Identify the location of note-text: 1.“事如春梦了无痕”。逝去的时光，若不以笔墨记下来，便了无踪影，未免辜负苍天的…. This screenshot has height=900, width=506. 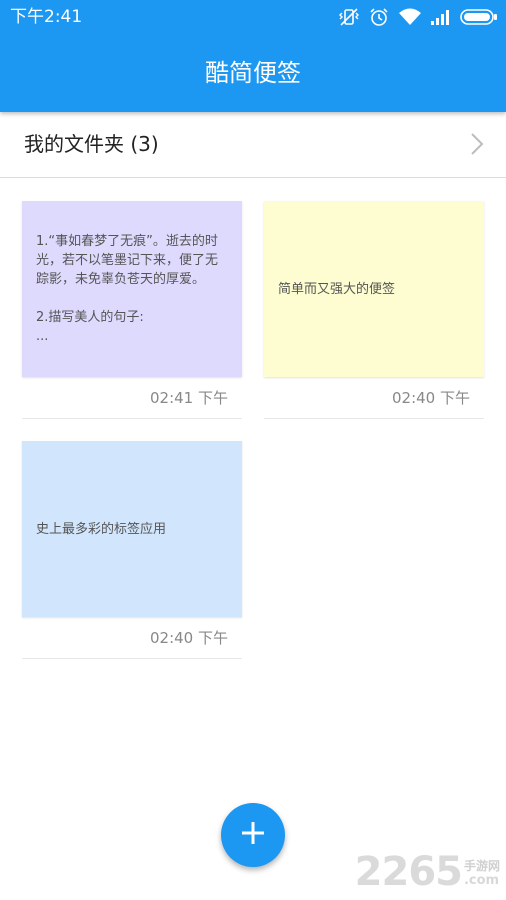
(127, 289).